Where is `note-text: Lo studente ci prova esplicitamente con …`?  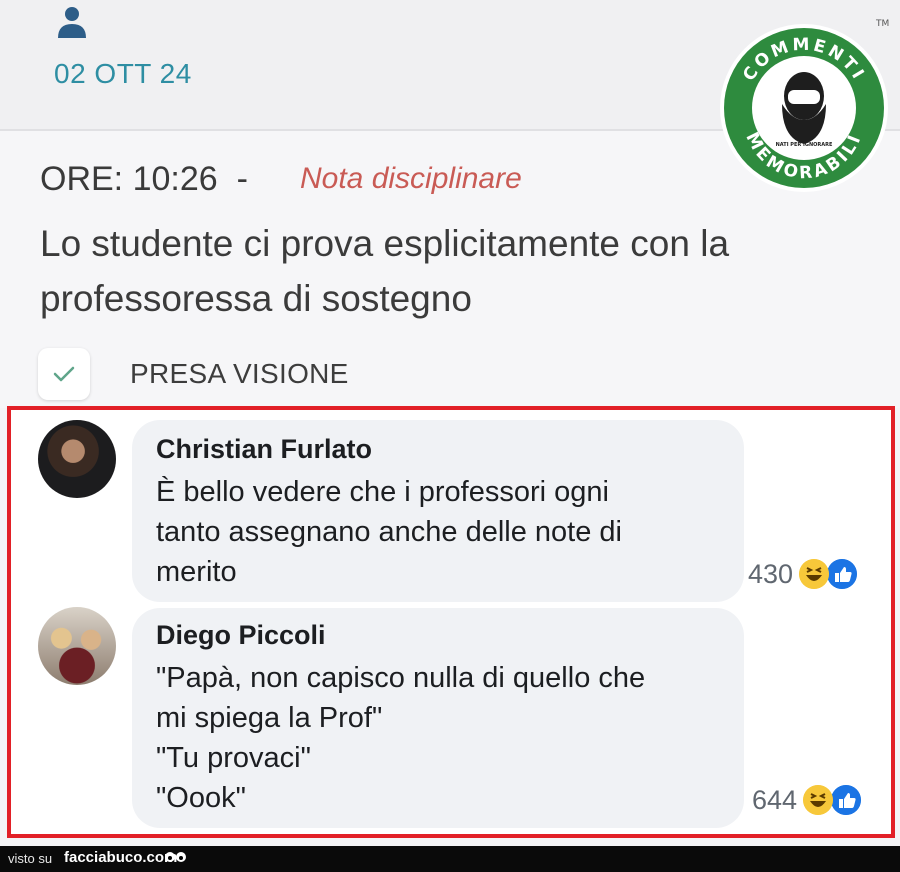 note-text: Lo studente ci prova esplicitamente con … is located at coordinates (385, 271).